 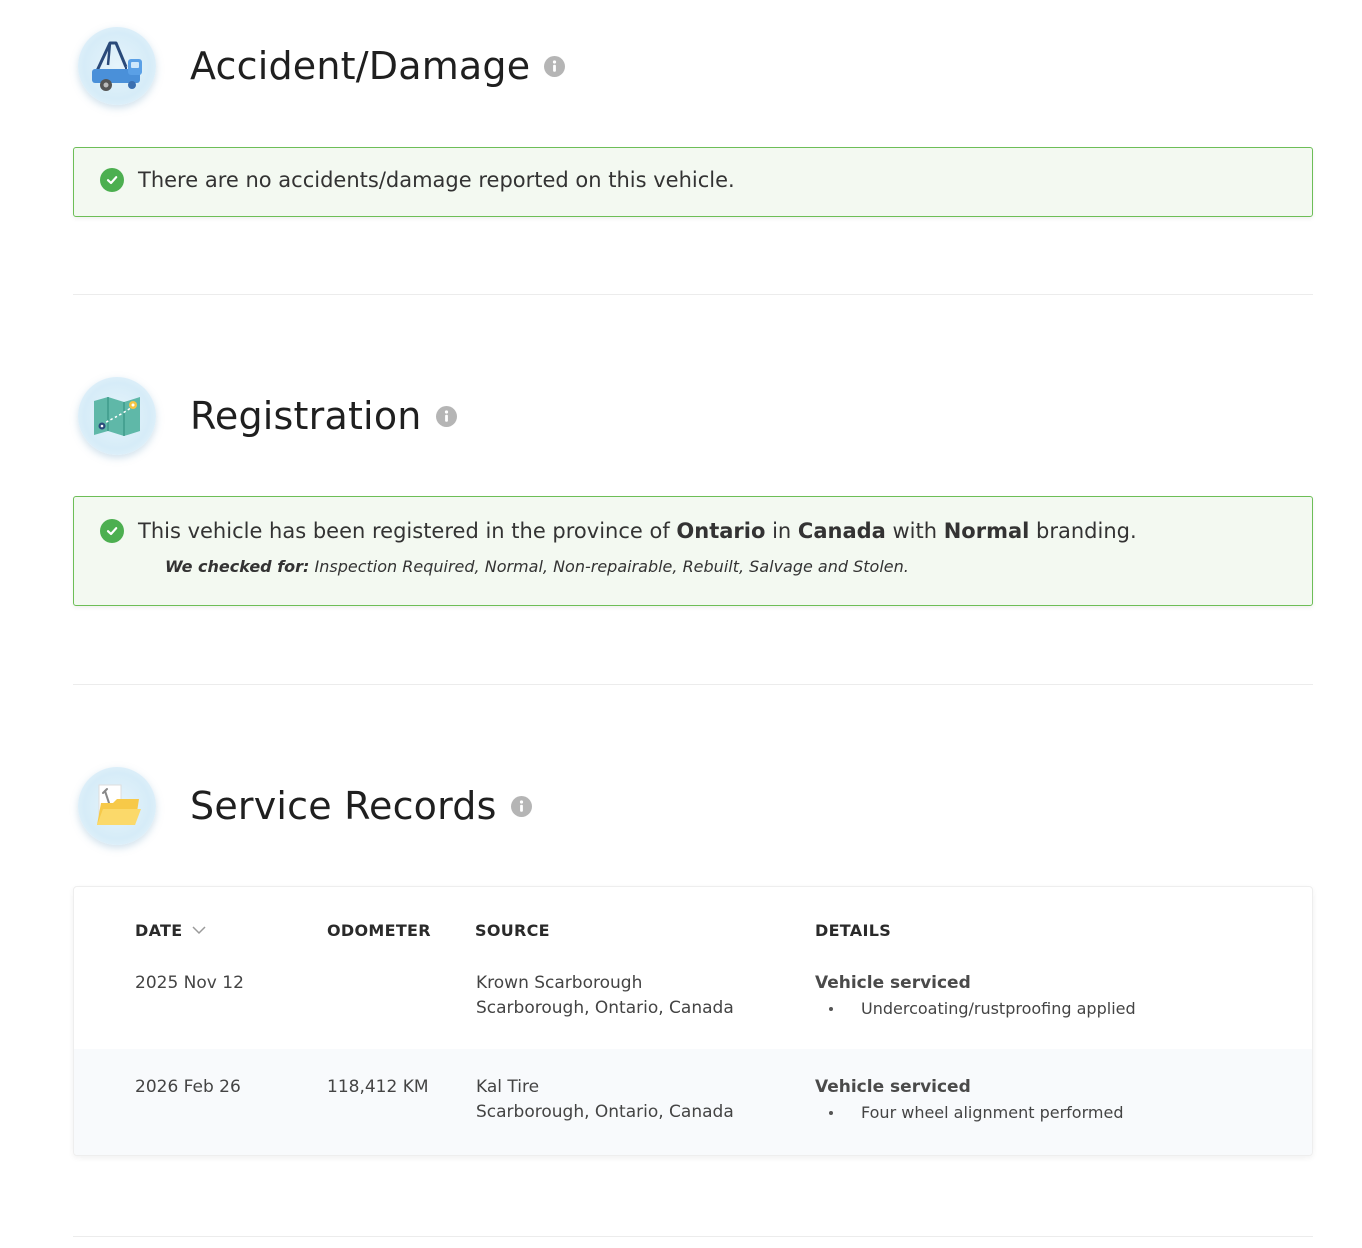 What do you see at coordinates (170, 930) in the screenshot?
I see `date-column-header: DATE` at bounding box center [170, 930].